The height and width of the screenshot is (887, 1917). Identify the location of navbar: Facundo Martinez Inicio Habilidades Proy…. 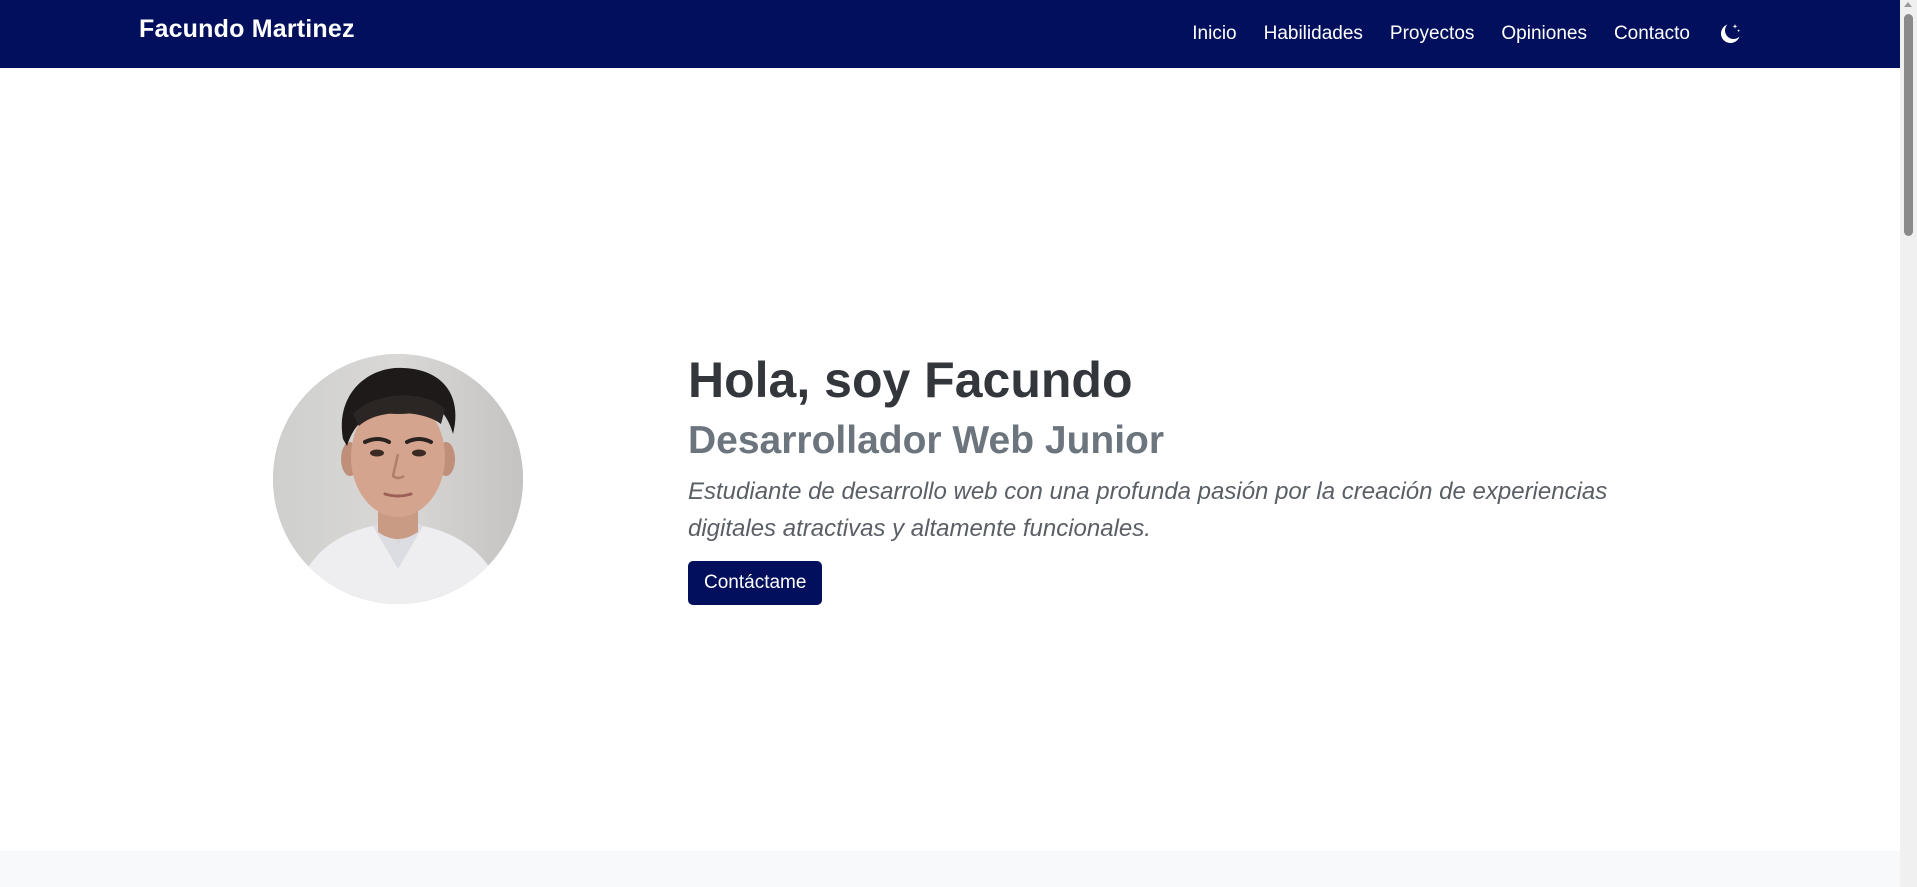
(950, 34).